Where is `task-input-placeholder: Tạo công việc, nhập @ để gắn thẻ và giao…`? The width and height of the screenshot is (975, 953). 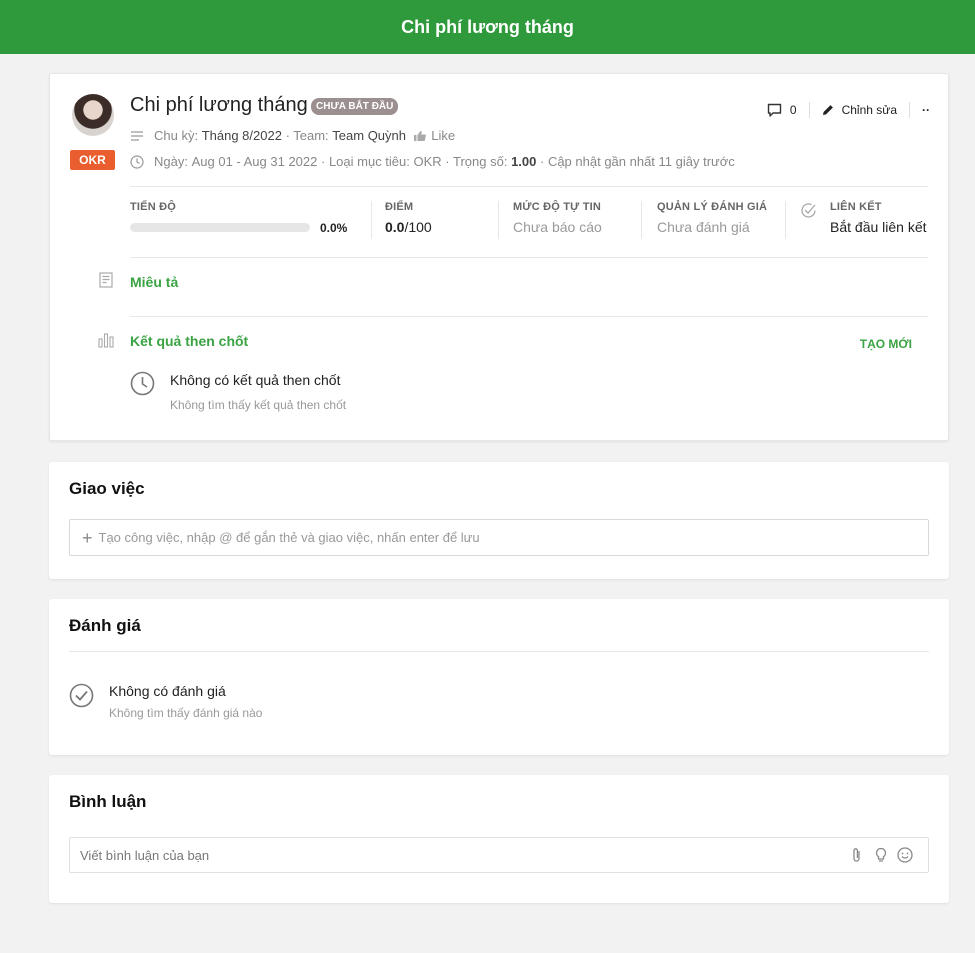
task-input-placeholder: Tạo công việc, nhập @ để gắn thẻ và giao… is located at coordinates (289, 537).